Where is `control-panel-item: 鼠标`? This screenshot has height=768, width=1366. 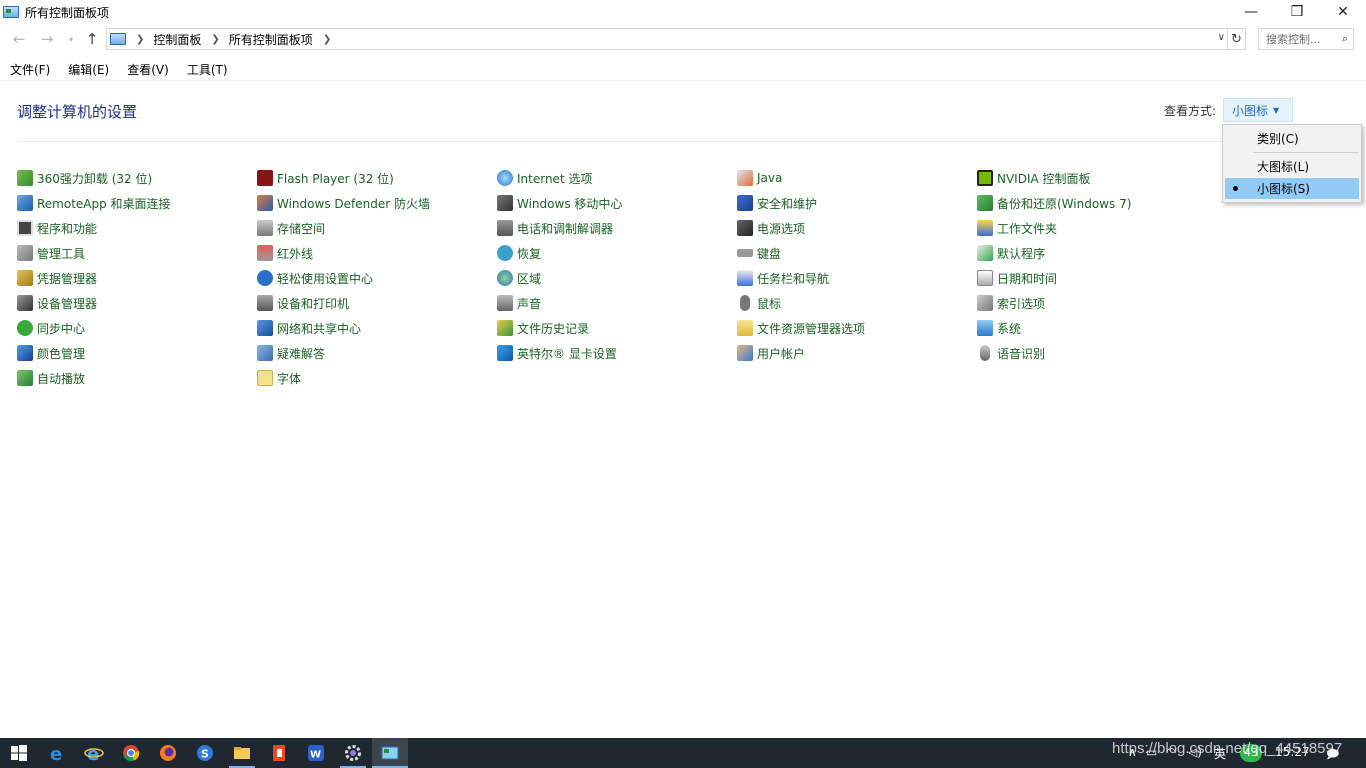
control-panel-item: 鼠标 is located at coordinates (759, 303).